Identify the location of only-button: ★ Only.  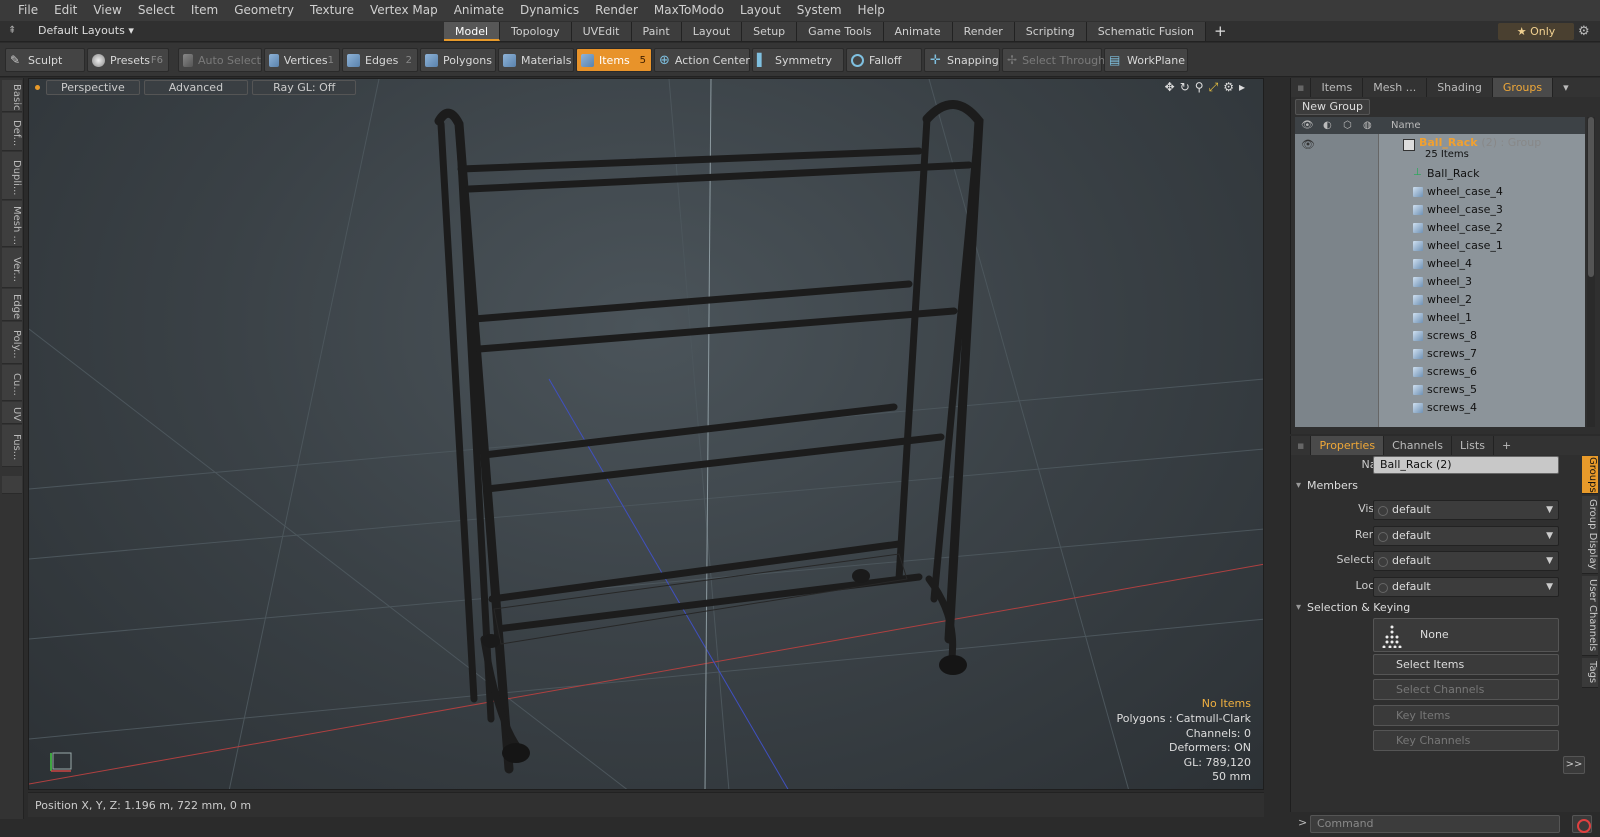
(1536, 31).